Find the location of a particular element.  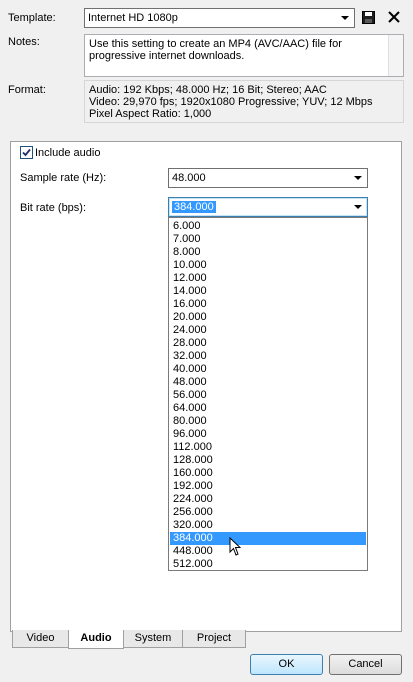

bit-rate-option: 320.000 is located at coordinates (268, 525).